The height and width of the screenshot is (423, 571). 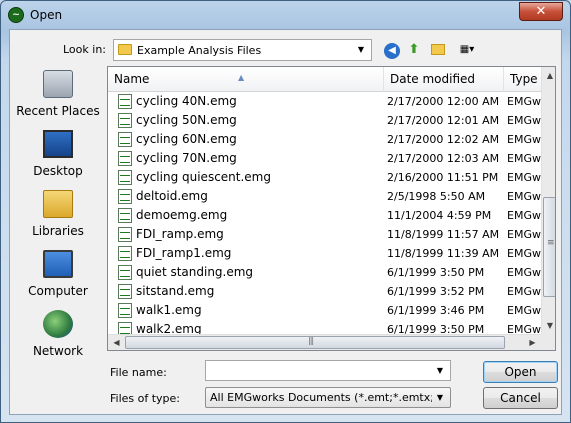 I want to click on place-label: Desktop, so click(x=58, y=171).